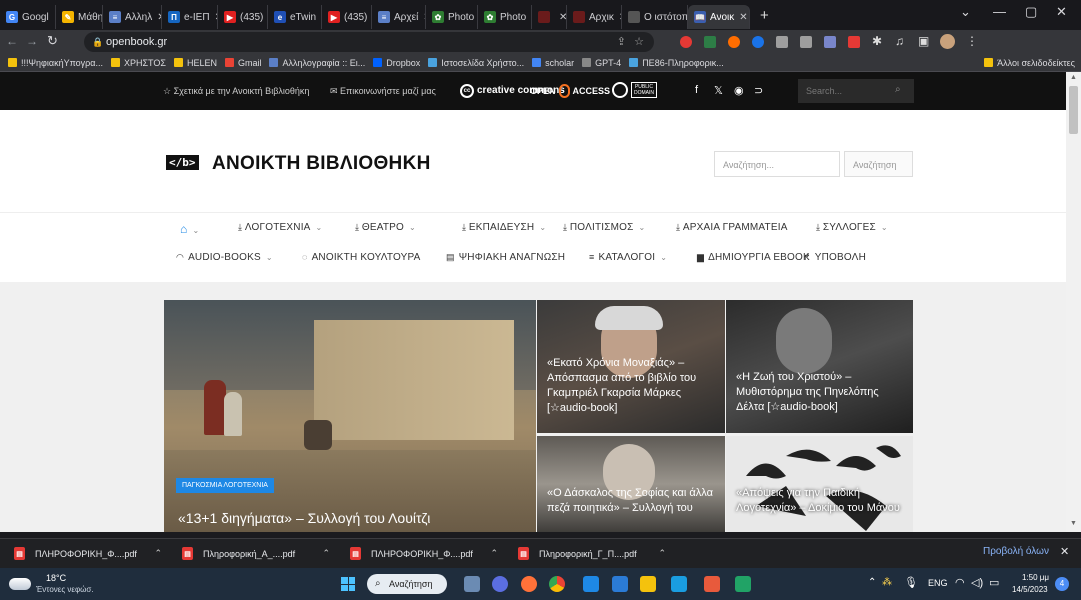 This screenshot has height=600, width=1081. I want to click on close-tab-icon: ✕, so click(743, 17).